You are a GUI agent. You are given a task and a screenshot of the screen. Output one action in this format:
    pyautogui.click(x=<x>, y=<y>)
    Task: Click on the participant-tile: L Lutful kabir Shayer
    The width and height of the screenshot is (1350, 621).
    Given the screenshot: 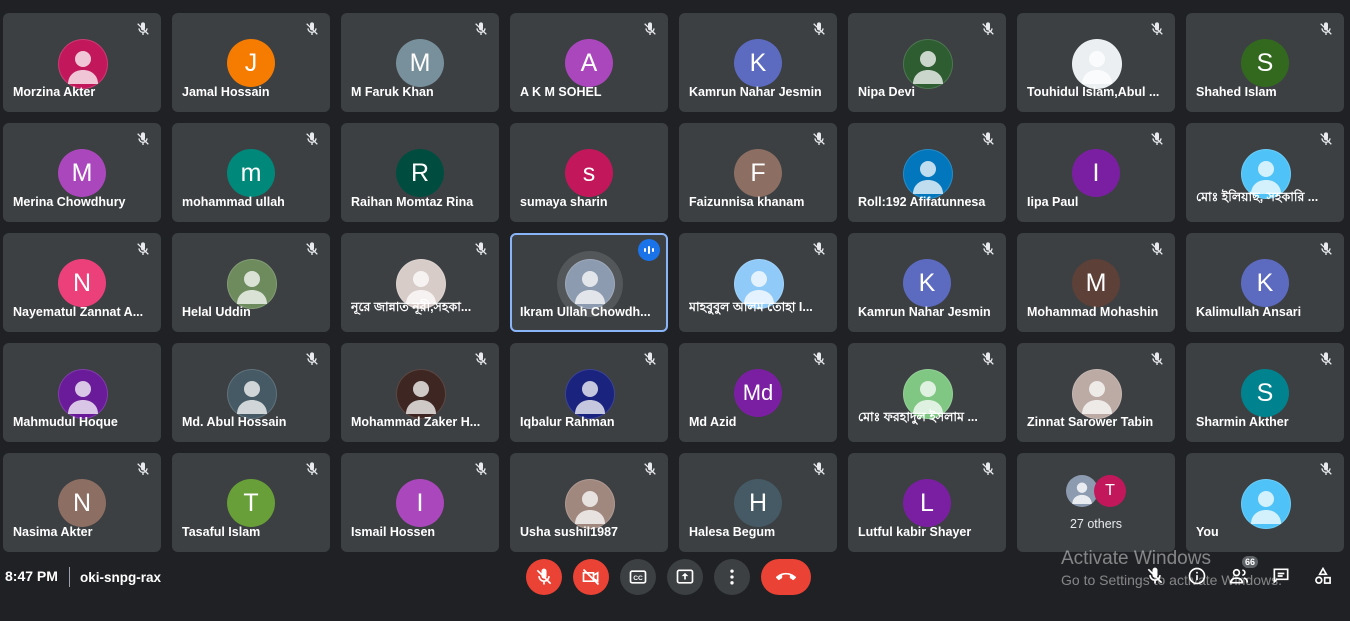 What is the action you would take?
    pyautogui.click(x=927, y=502)
    